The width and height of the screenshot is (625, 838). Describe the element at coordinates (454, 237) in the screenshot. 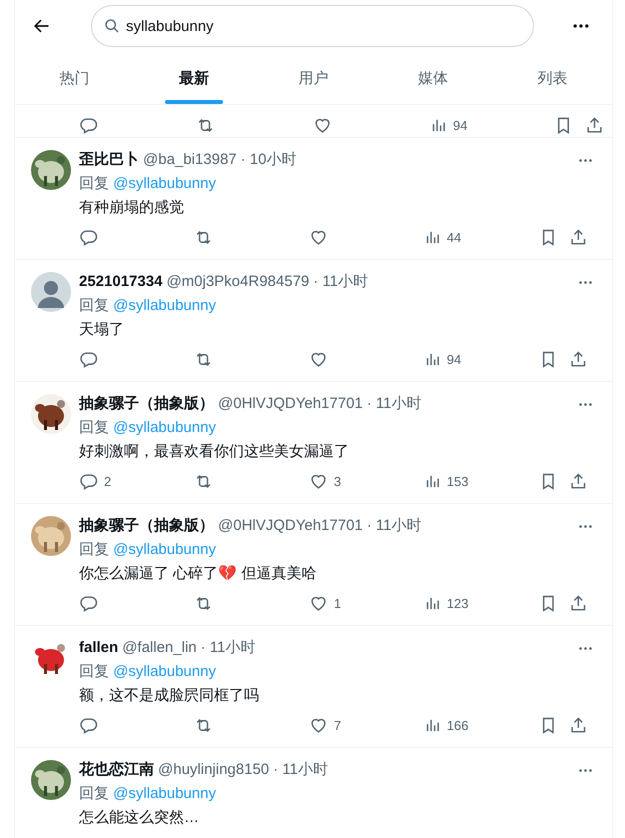

I see `view-count: 44` at that location.